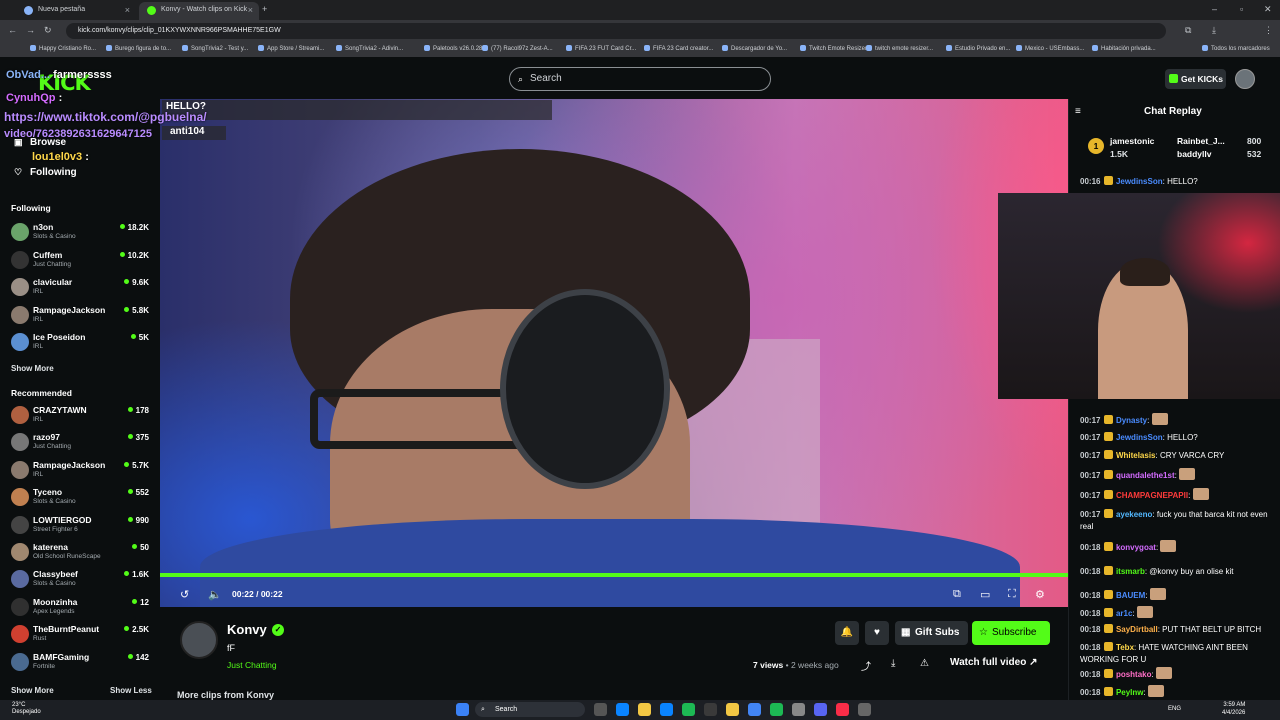  I want to click on extensions-icon: ⧉, so click(1188, 30).